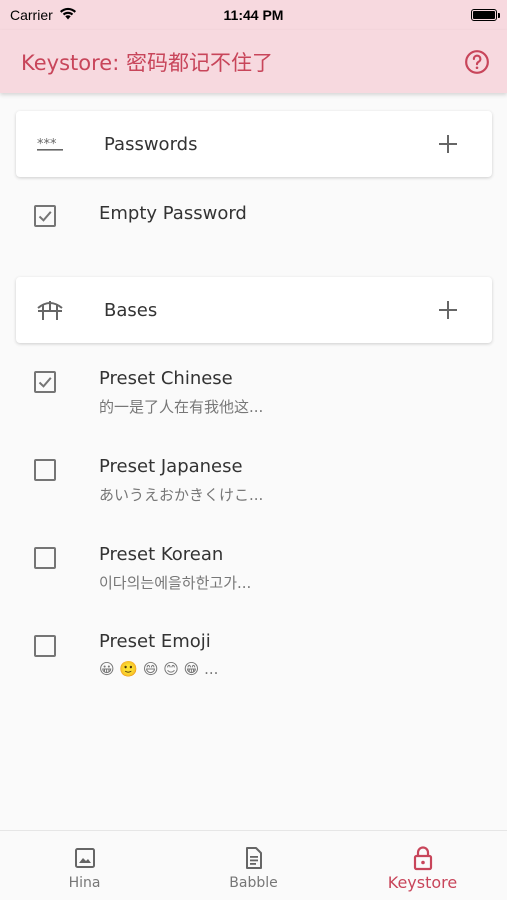 The width and height of the screenshot is (507, 900). Describe the element at coordinates (155, 641) in the screenshot. I see `list-item-title: Preset Emoji` at that location.